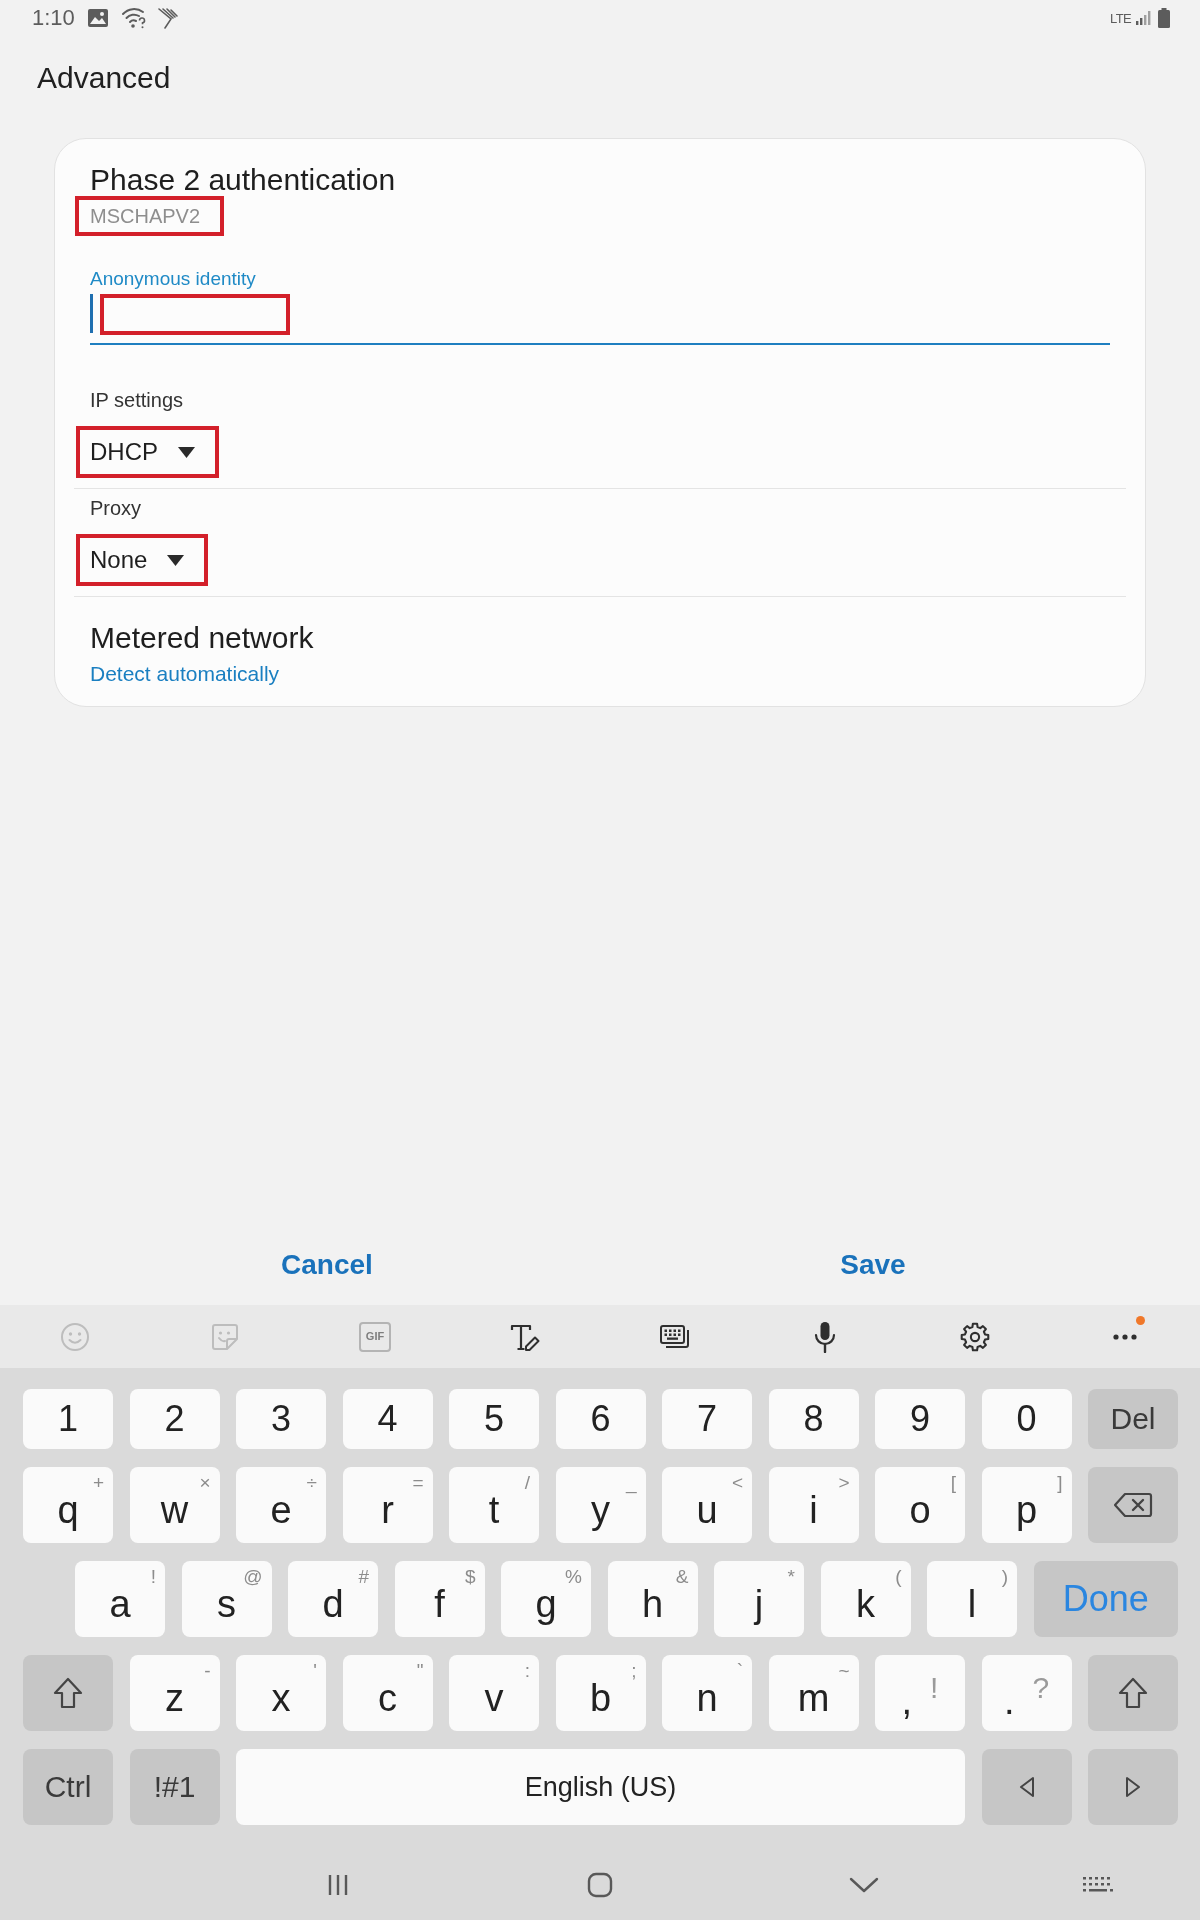  Describe the element at coordinates (185, 674) in the screenshot. I see `setting-value: Detect automatically` at that location.